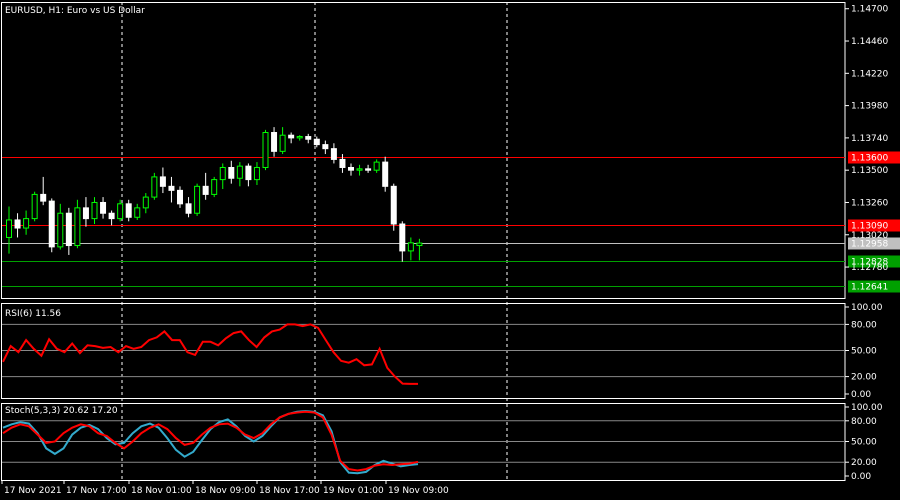 The width and height of the screenshot is (900, 500). I want to click on rsi-axis-label: 100.00, so click(867, 308).